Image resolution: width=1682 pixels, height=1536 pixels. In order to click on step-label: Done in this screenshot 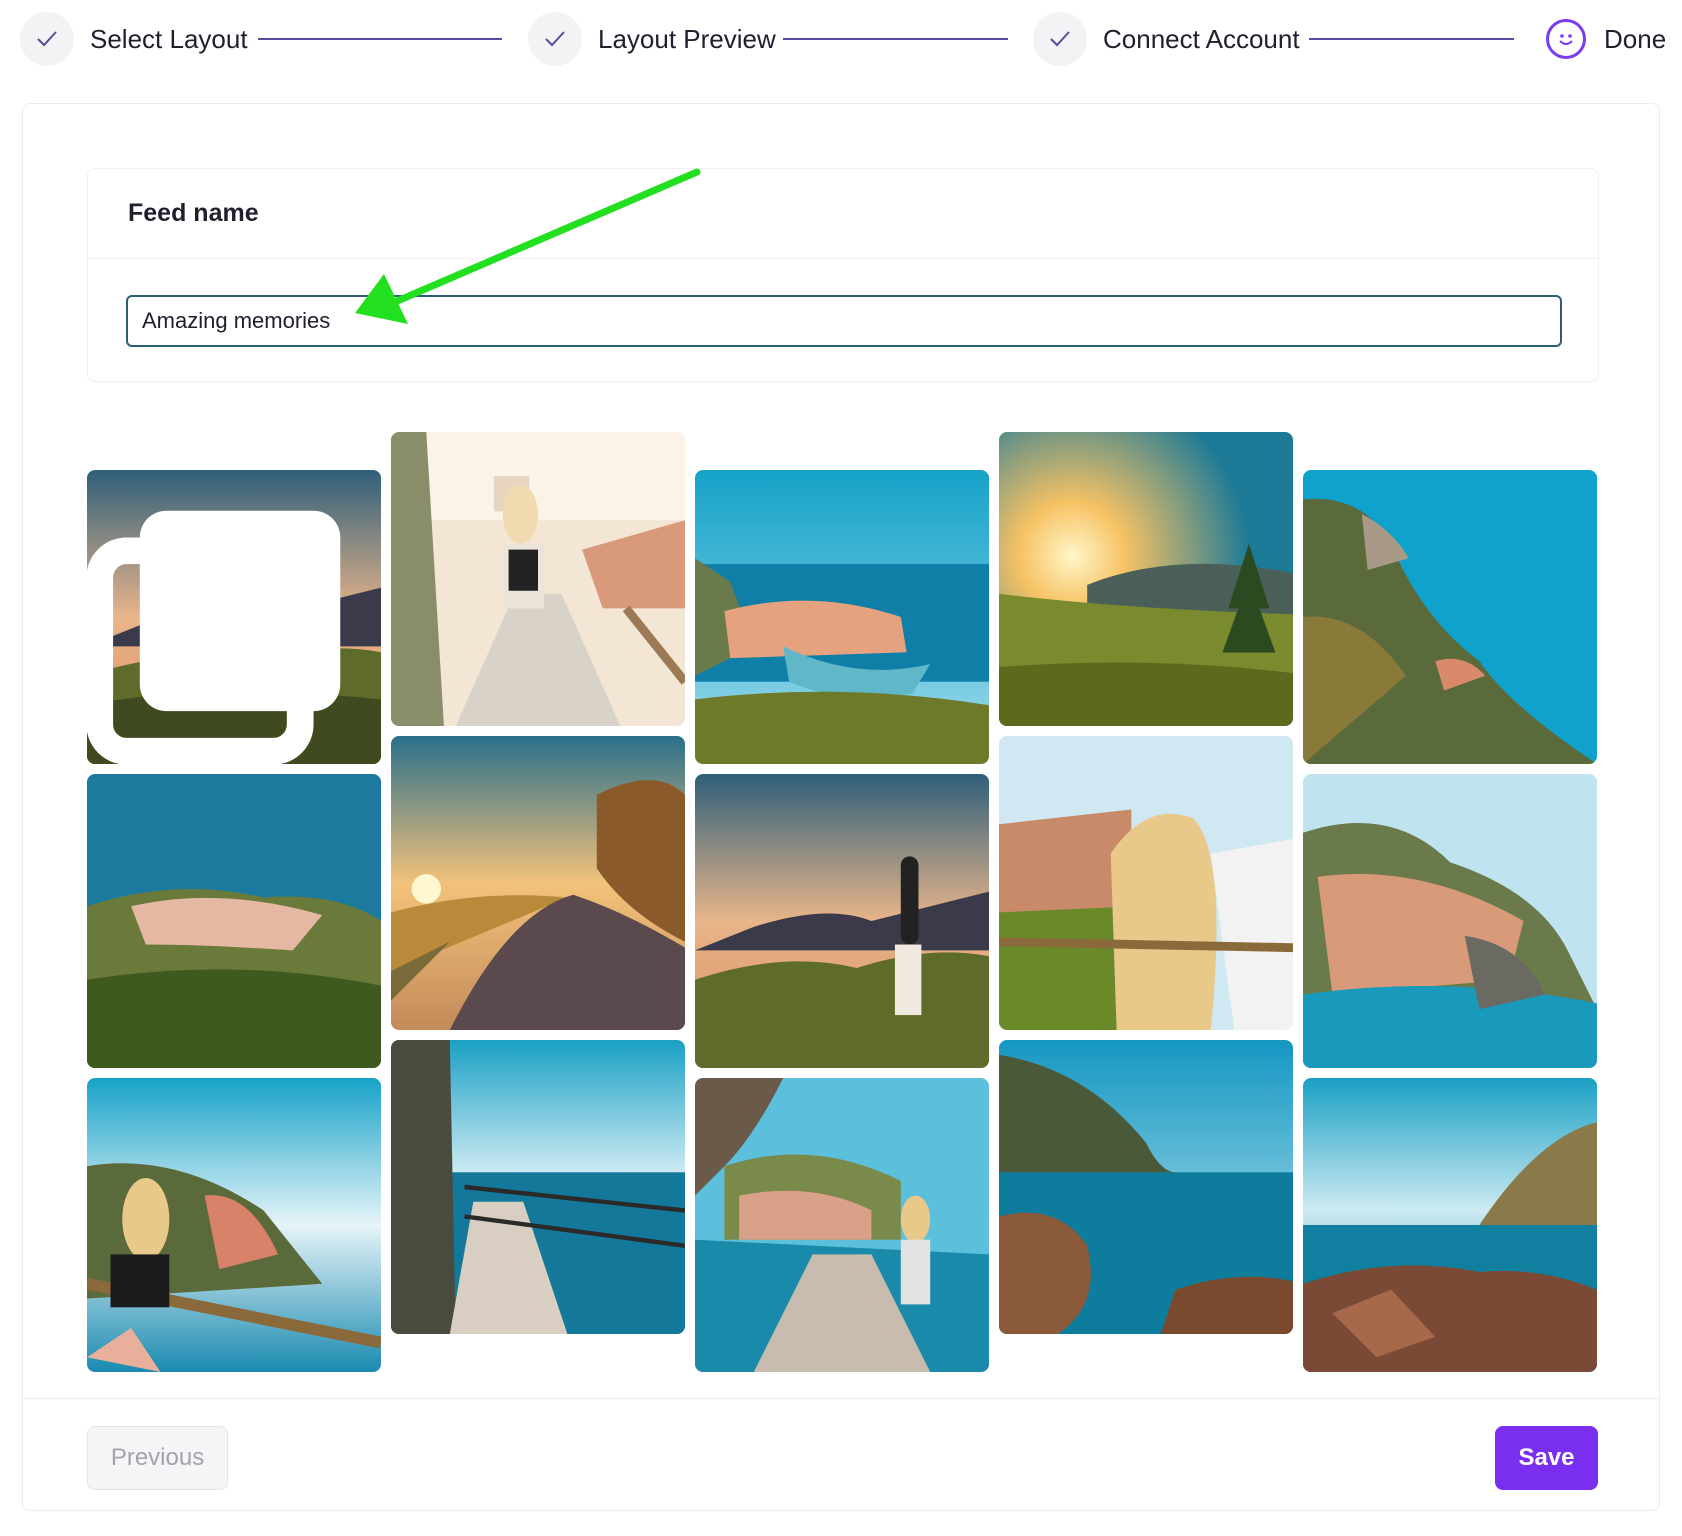, I will do `click(1635, 38)`.